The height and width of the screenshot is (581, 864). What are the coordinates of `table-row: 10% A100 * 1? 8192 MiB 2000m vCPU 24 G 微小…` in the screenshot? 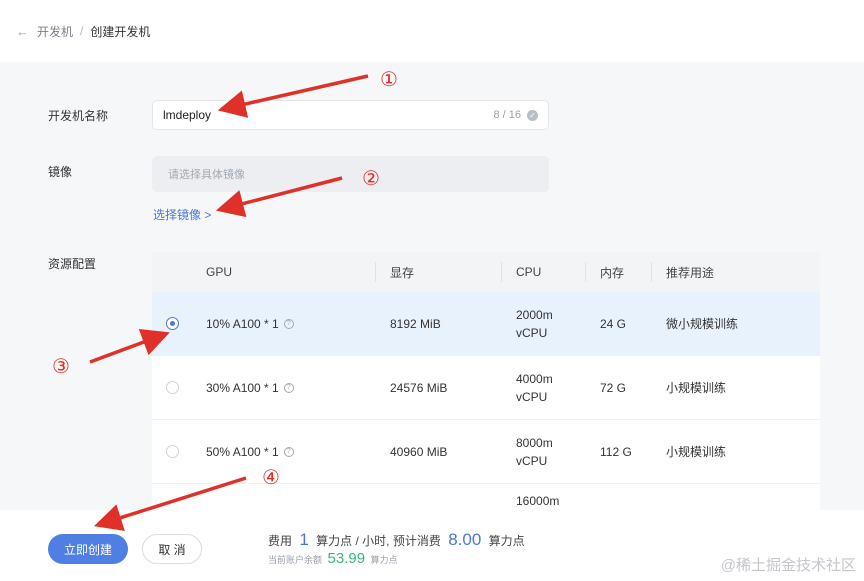 It's located at (486, 324).